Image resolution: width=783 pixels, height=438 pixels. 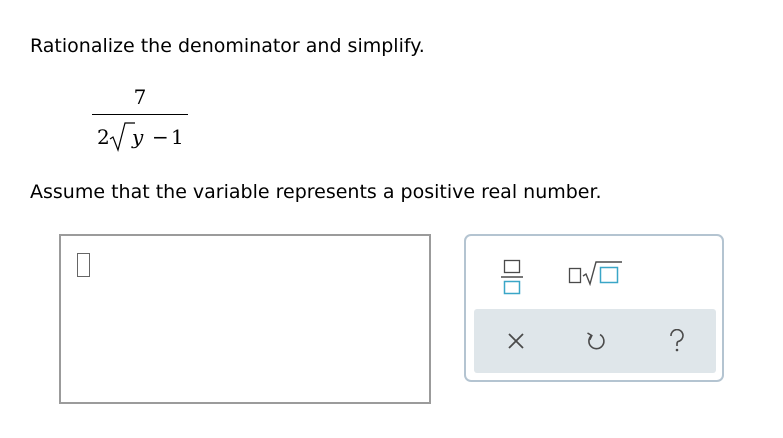 I want to click on action-bar, so click(x=595, y=341).